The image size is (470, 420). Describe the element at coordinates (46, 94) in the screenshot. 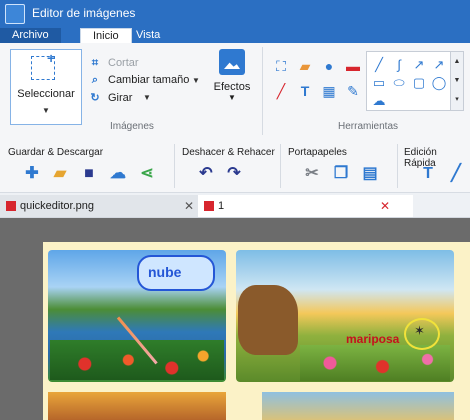

I see `select-label: Seleccionar` at that location.